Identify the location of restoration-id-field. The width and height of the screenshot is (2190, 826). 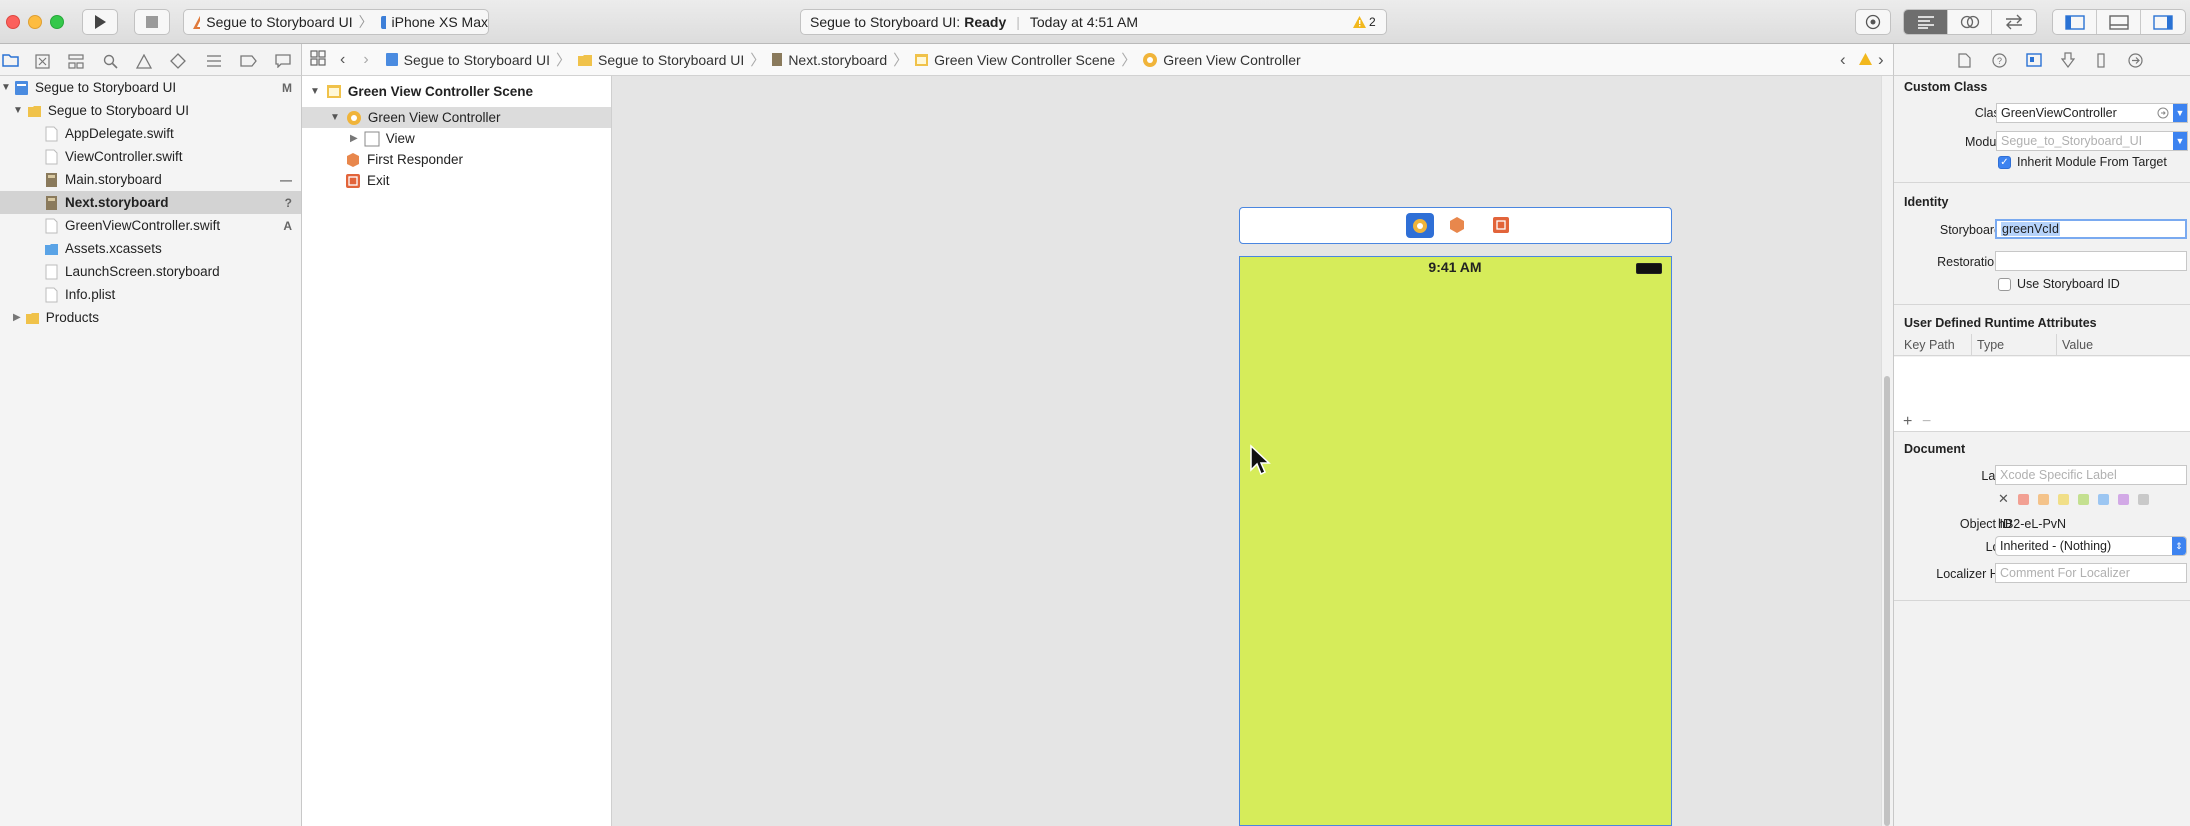
(2091, 261).